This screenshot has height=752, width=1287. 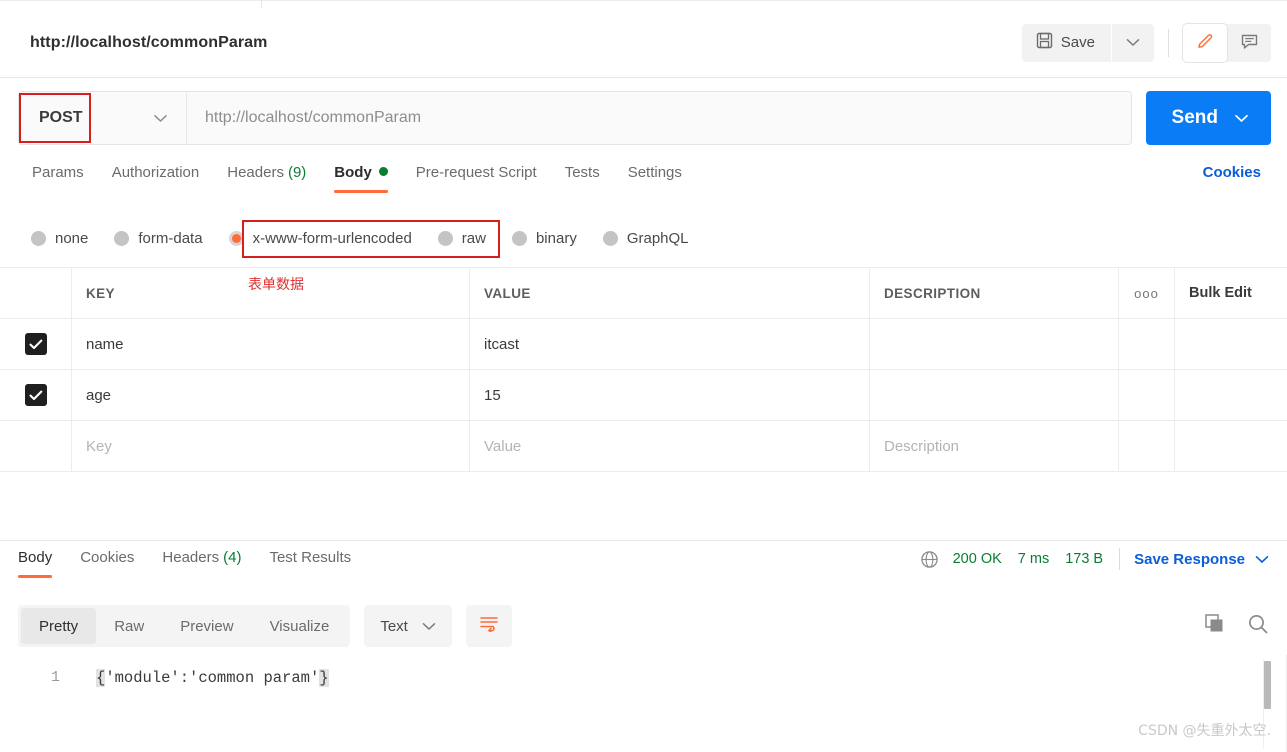 What do you see at coordinates (201, 562) in the screenshot?
I see `response-tab-headers: Headers (4)` at bounding box center [201, 562].